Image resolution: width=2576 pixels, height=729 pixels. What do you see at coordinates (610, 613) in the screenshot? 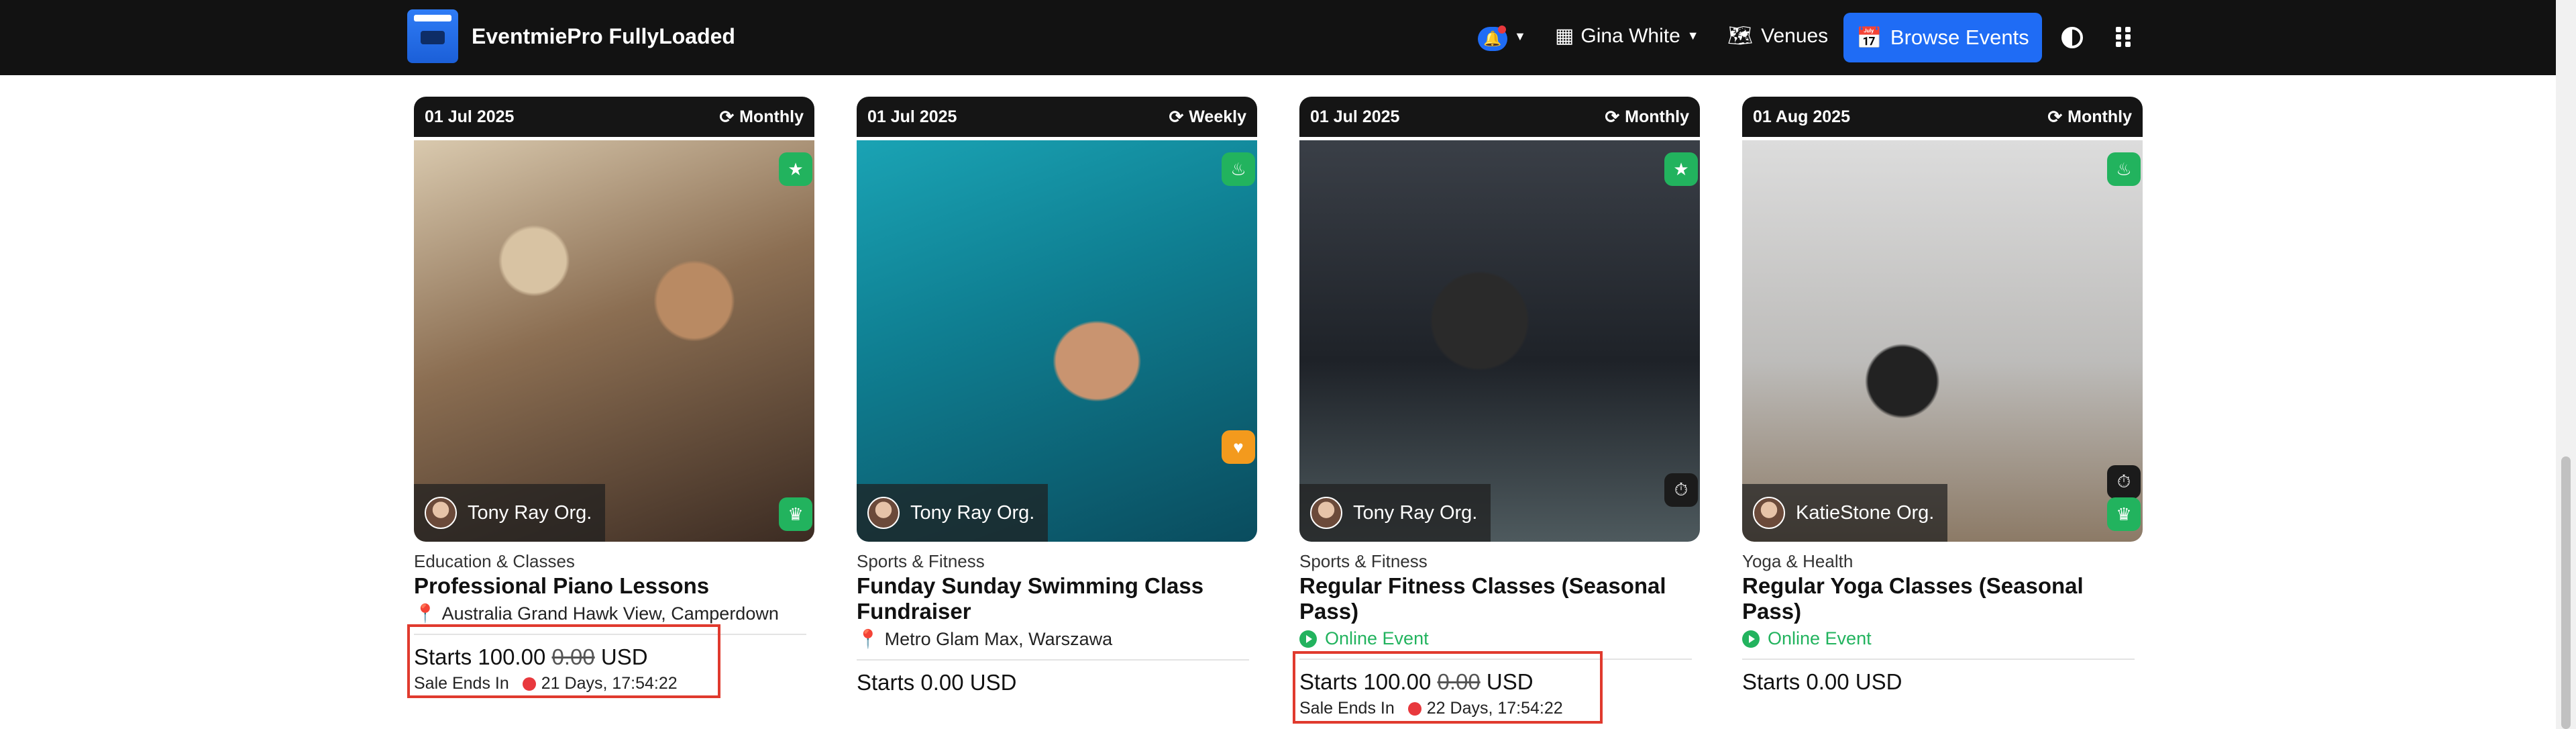
I see `event-venue-name: Australia Grand Hawk View, Camperdown` at bounding box center [610, 613].